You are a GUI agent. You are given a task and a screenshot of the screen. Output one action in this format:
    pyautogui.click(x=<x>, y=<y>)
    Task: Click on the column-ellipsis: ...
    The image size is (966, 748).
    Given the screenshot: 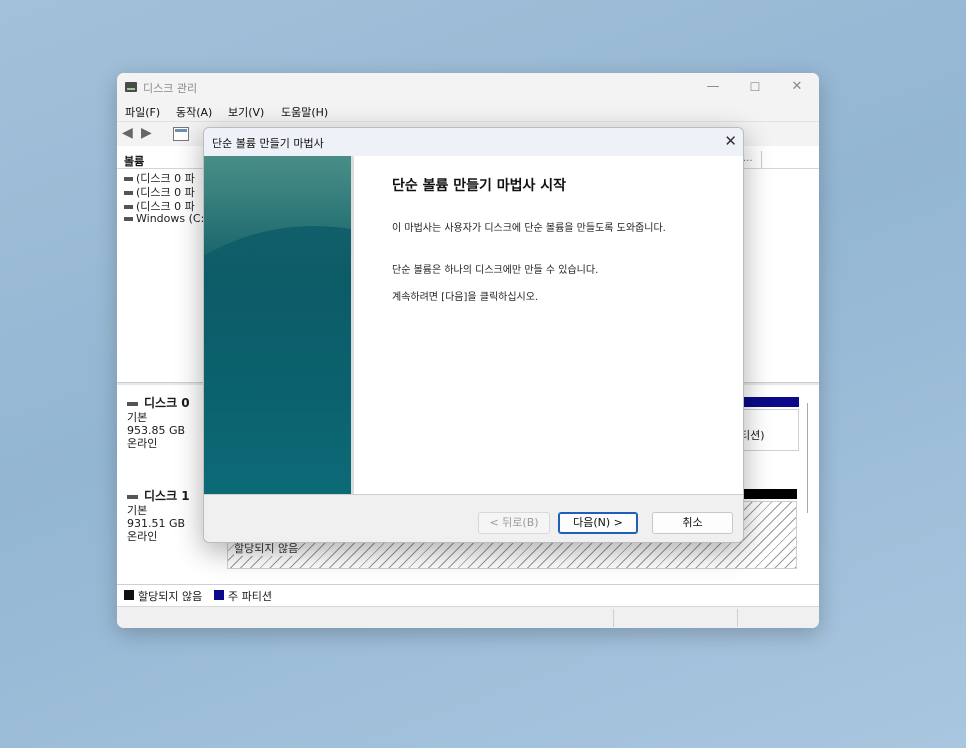 What is the action you would take?
    pyautogui.click(x=748, y=158)
    